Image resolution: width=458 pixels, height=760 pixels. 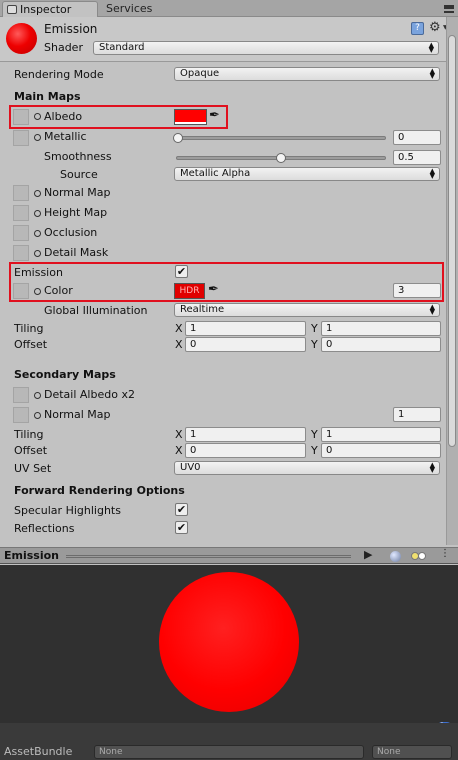 I want to click on tiling-label: Tiling, so click(x=29, y=328).